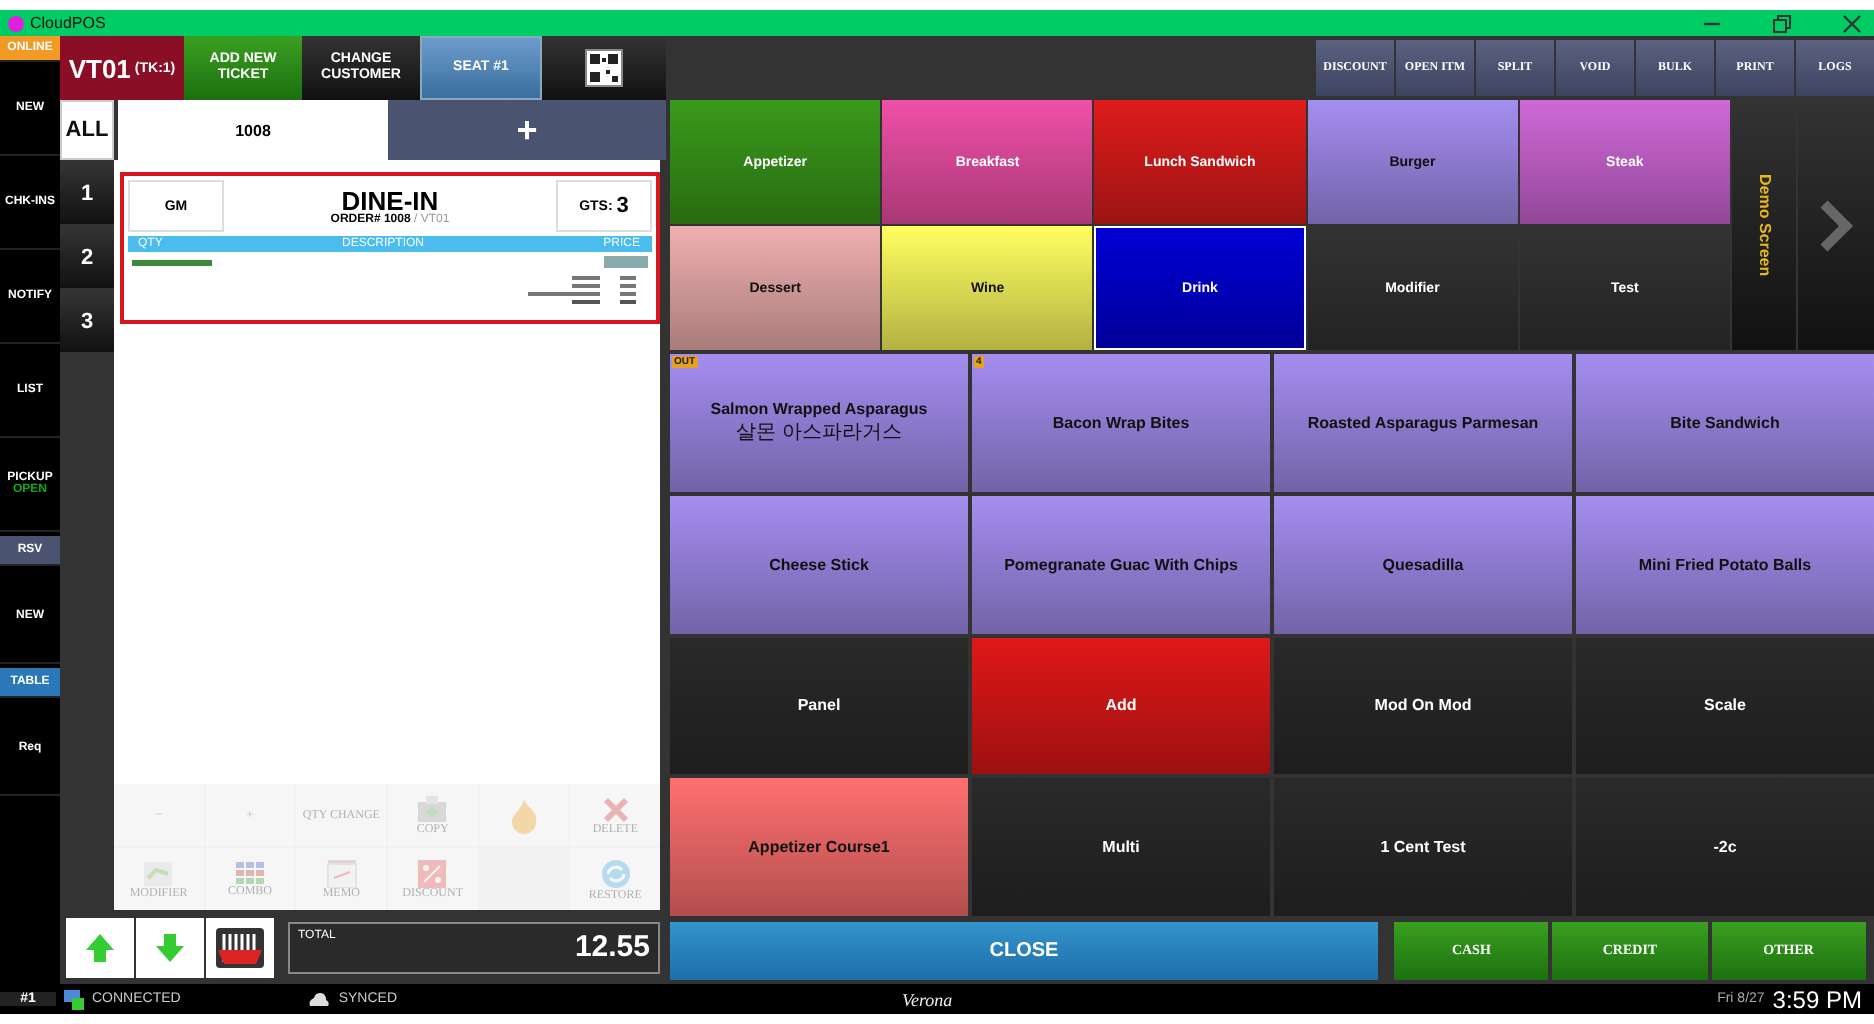 The image size is (1874, 1024). I want to click on delete-icon, so click(615, 809).